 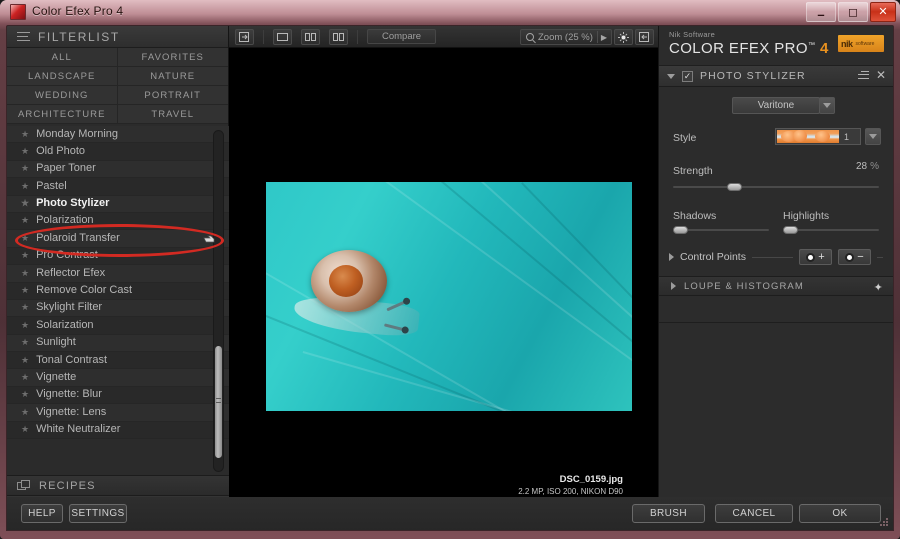 What do you see at coordinates (687, 76) in the screenshot?
I see `filter-enabled-checkbox: ✓` at bounding box center [687, 76].